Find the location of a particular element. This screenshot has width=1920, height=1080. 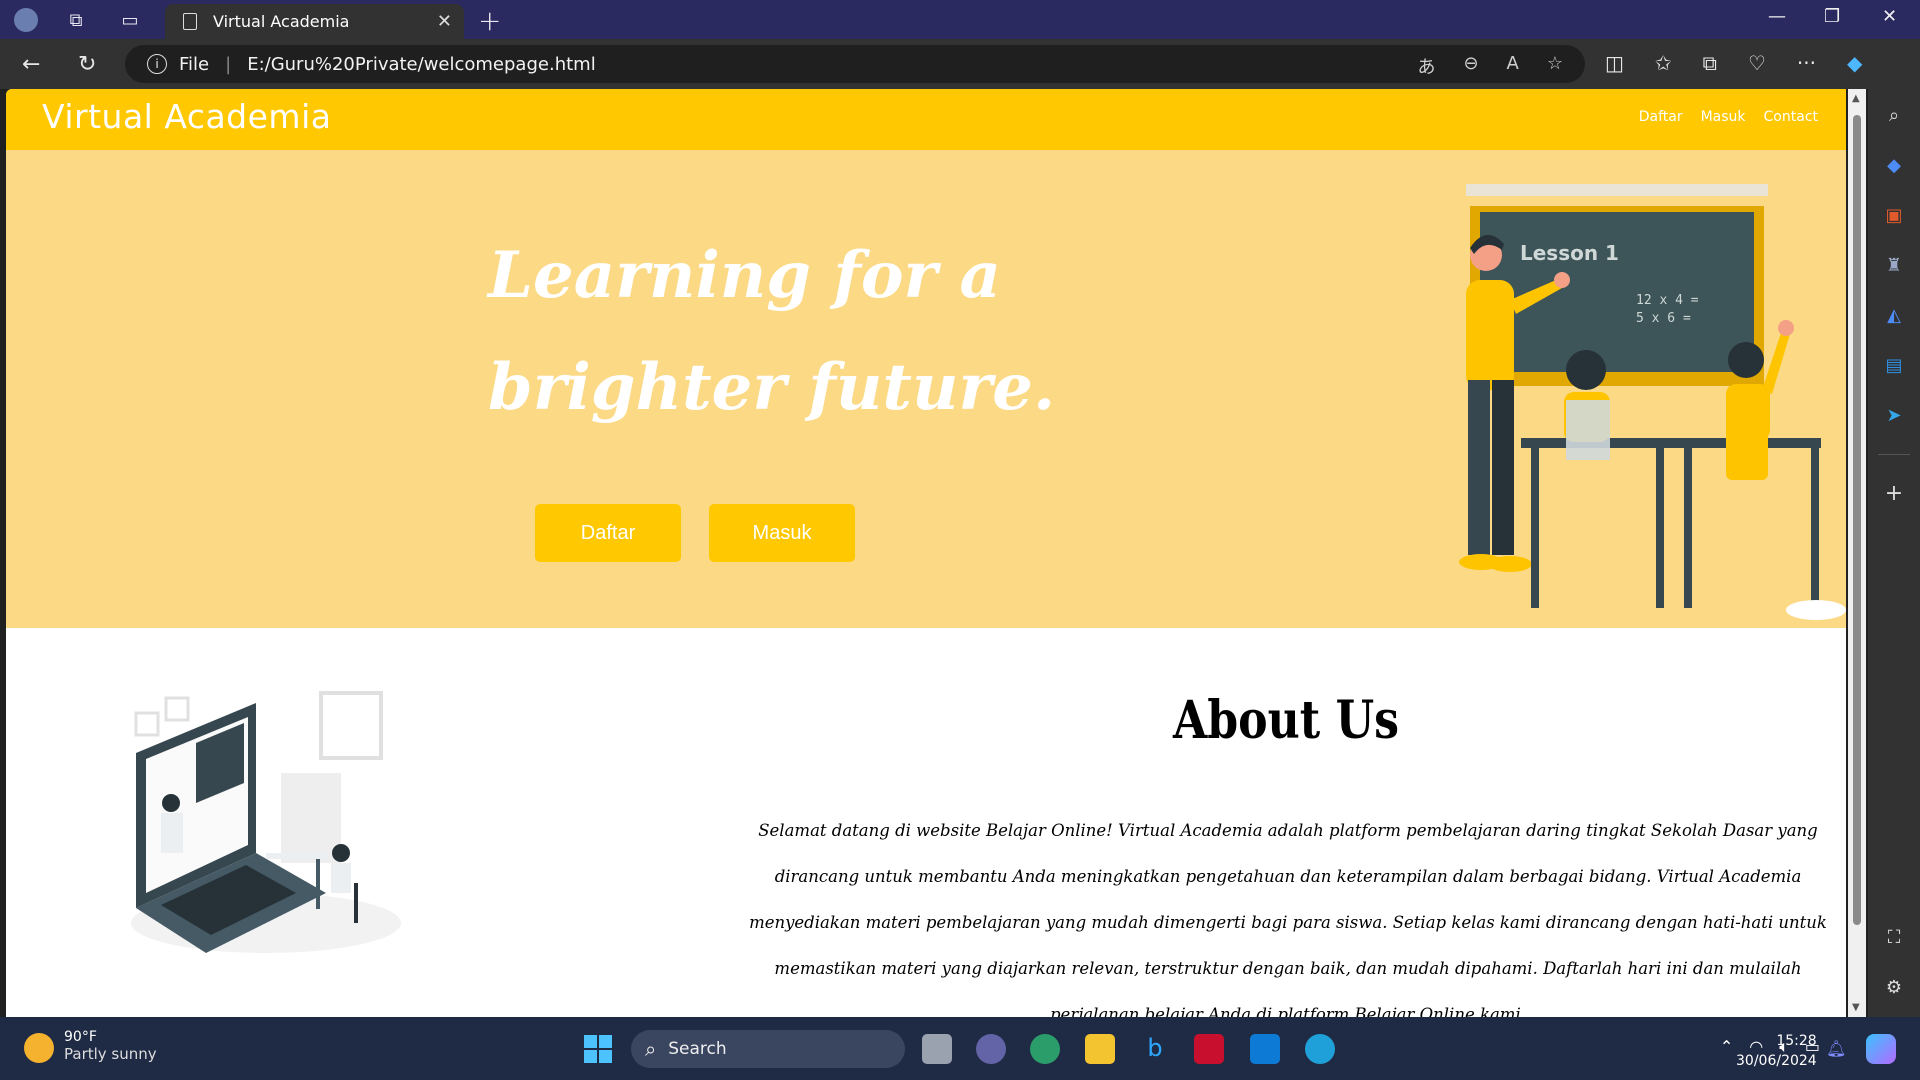

close-window-button: ✕ is located at coordinates (1889, 16).